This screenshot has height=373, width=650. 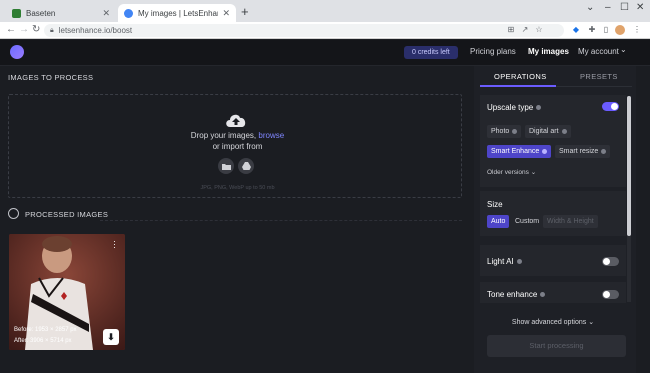 What do you see at coordinates (304, 30) in the screenshot?
I see `url-field: 🔒︎ letsenhance.io/boost` at bounding box center [304, 30].